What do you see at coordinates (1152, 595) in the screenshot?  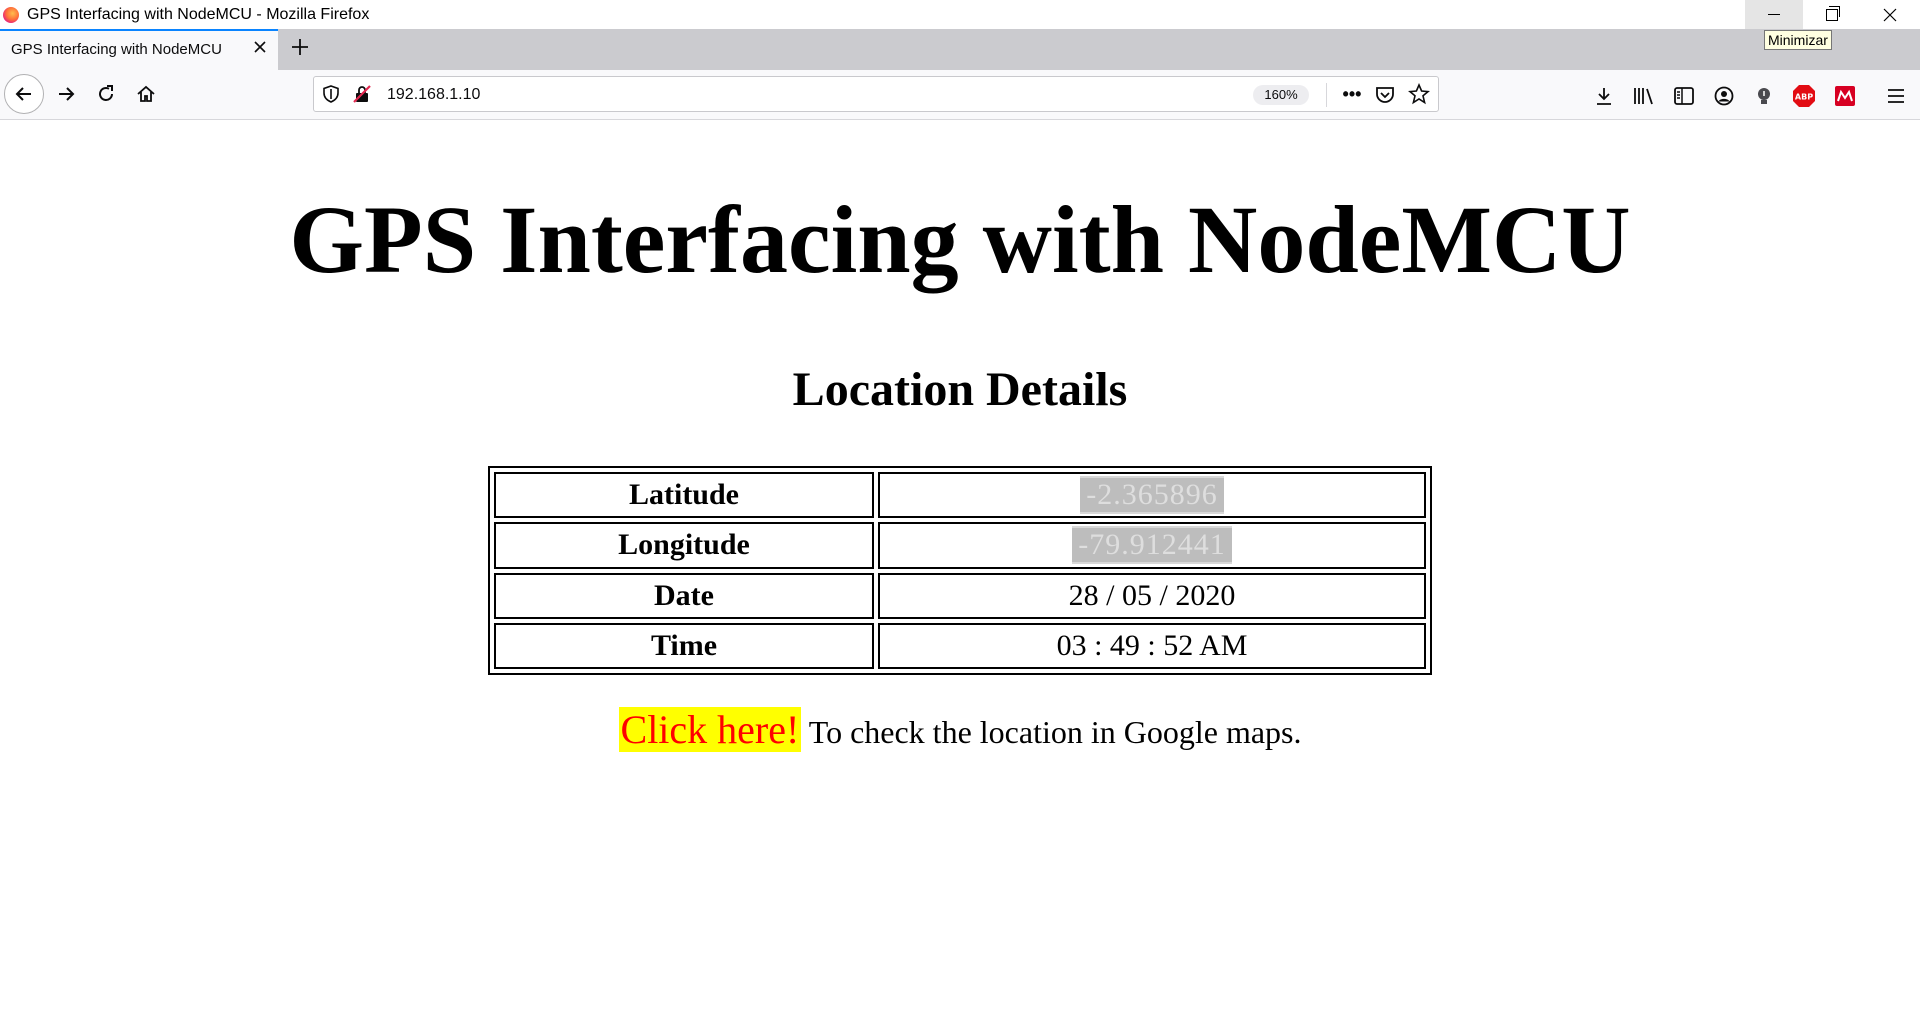 I see `date-value: 28 / 05 / 2020` at bounding box center [1152, 595].